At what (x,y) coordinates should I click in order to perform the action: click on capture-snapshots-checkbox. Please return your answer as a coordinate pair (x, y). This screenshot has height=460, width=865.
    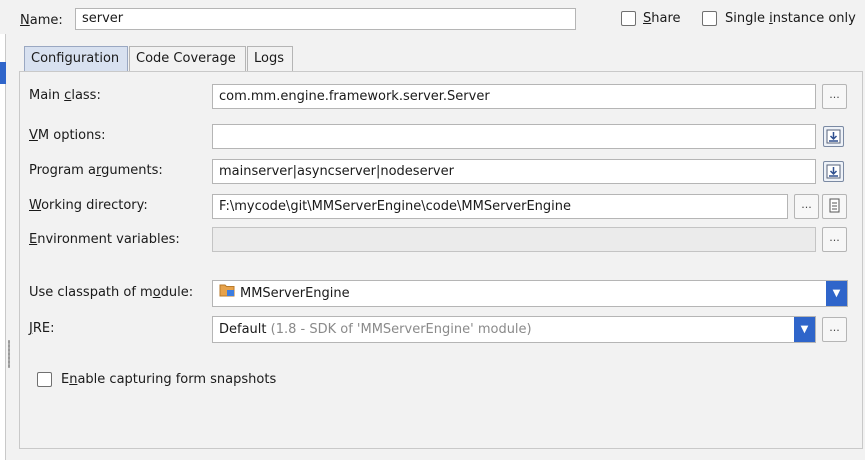
    Looking at the image, I should click on (44, 379).